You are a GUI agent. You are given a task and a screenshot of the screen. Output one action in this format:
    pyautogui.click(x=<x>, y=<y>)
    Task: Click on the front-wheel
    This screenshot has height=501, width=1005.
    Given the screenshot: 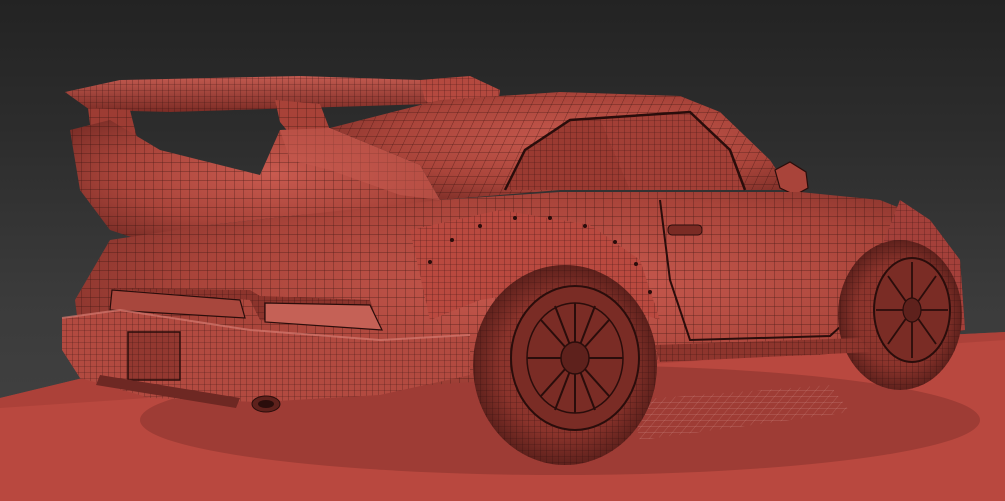 What is the action you would take?
    pyautogui.click(x=900, y=315)
    